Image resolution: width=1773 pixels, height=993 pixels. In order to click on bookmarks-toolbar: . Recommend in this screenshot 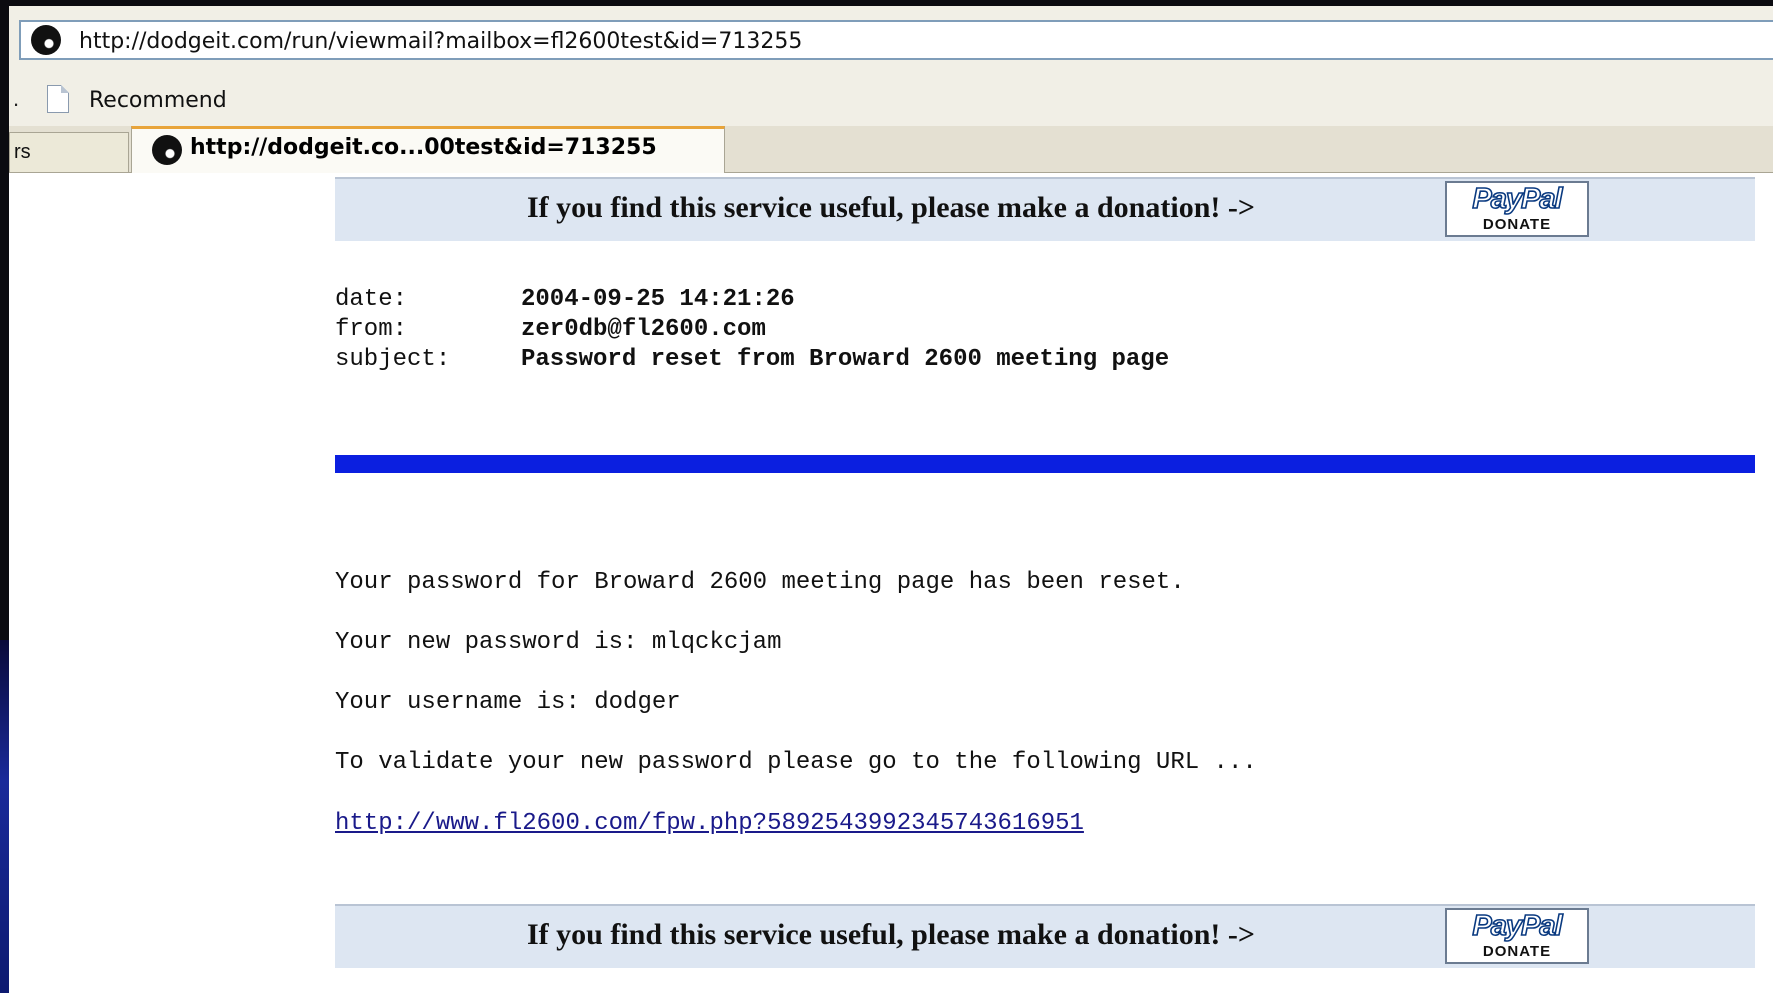, I will do `click(891, 100)`.